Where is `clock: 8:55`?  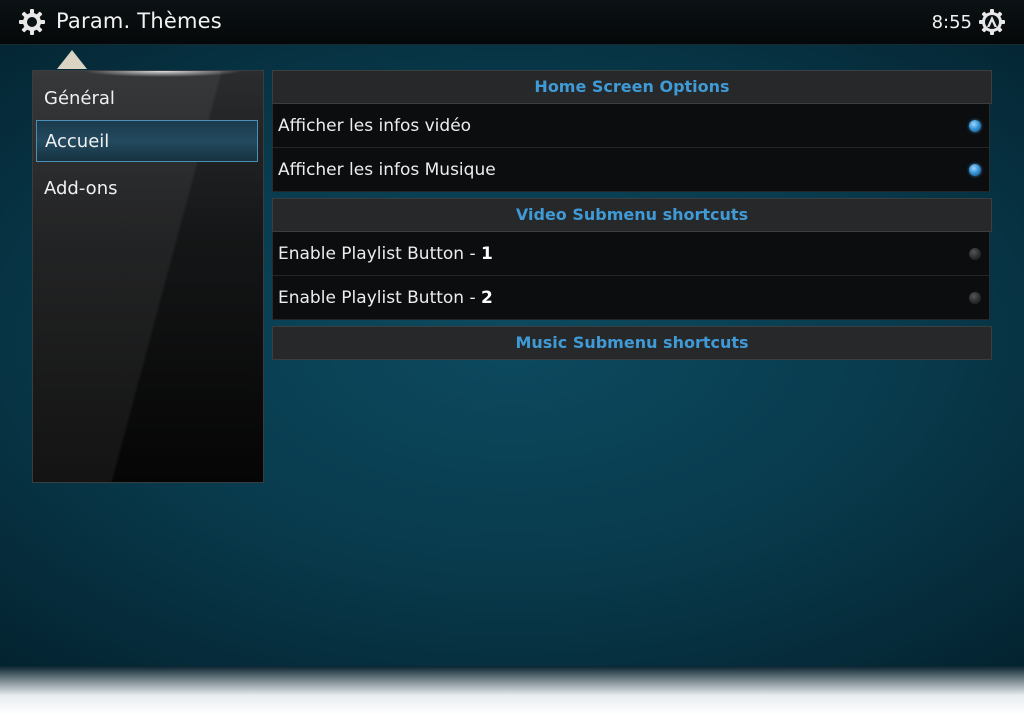 clock: 8:55 is located at coordinates (951, 22).